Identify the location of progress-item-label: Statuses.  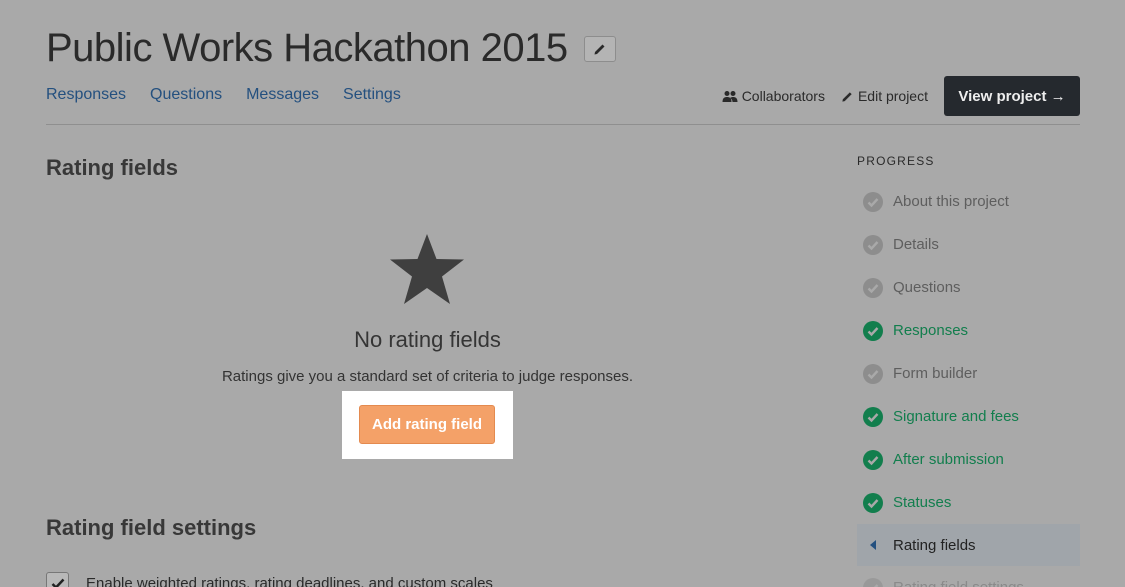
(922, 502).